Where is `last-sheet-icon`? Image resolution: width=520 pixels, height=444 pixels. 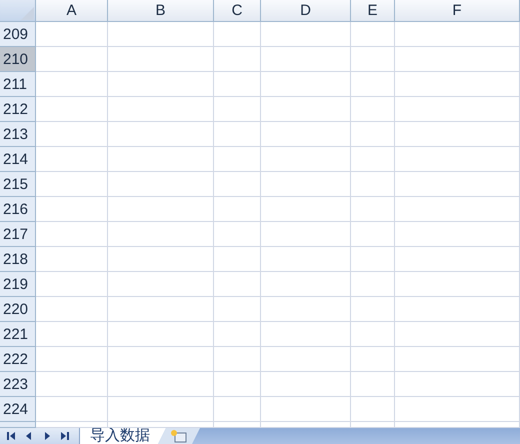 last-sheet-icon is located at coordinates (65, 436).